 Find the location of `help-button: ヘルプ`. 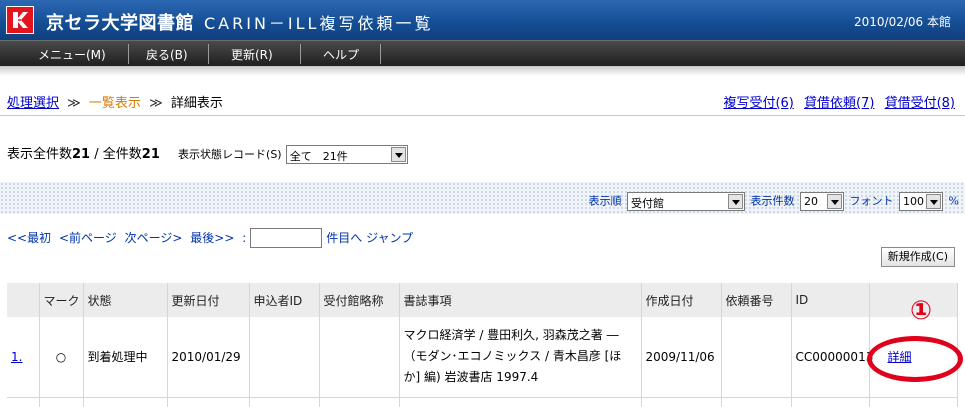

help-button: ヘルプ is located at coordinates (341, 54).